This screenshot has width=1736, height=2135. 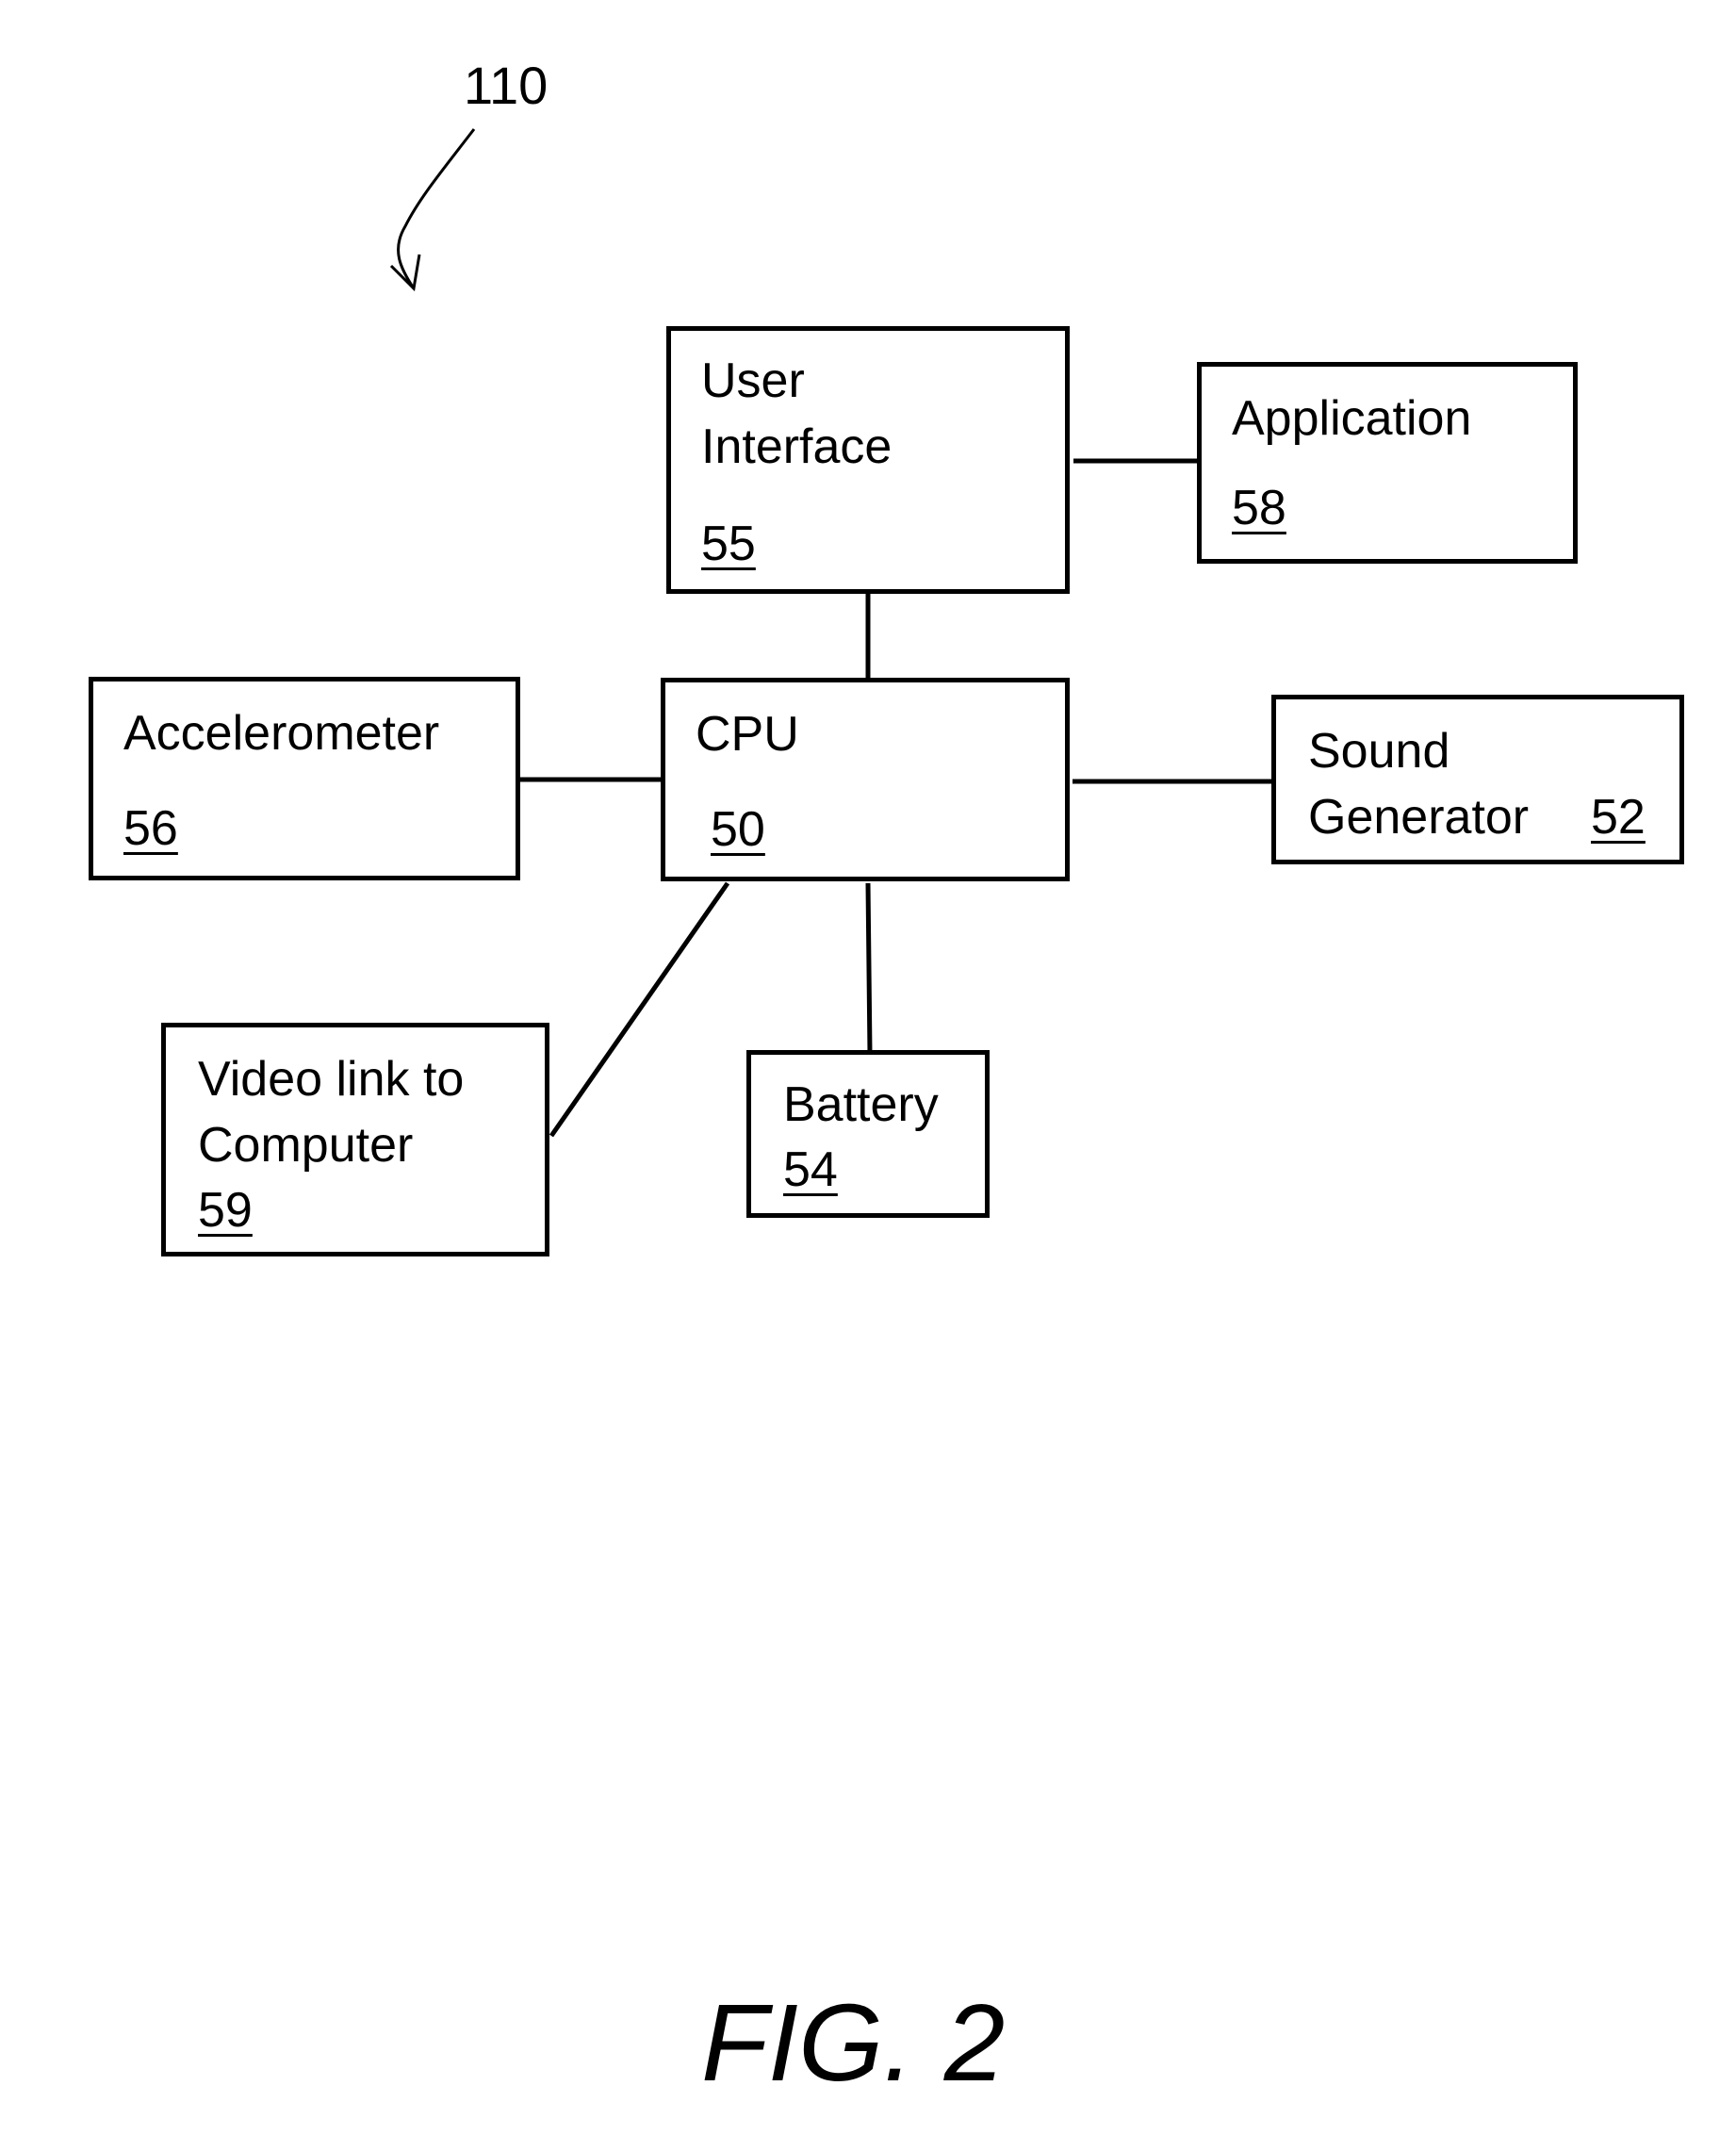 What do you see at coordinates (1352, 419) in the screenshot?
I see `application-label: Application` at bounding box center [1352, 419].